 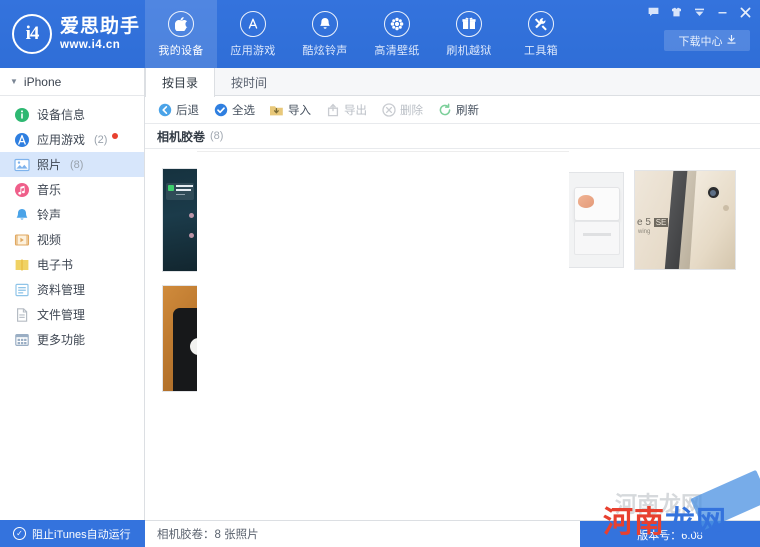 I want to click on sidebar-item-label: 更多功能, so click(x=61, y=340).